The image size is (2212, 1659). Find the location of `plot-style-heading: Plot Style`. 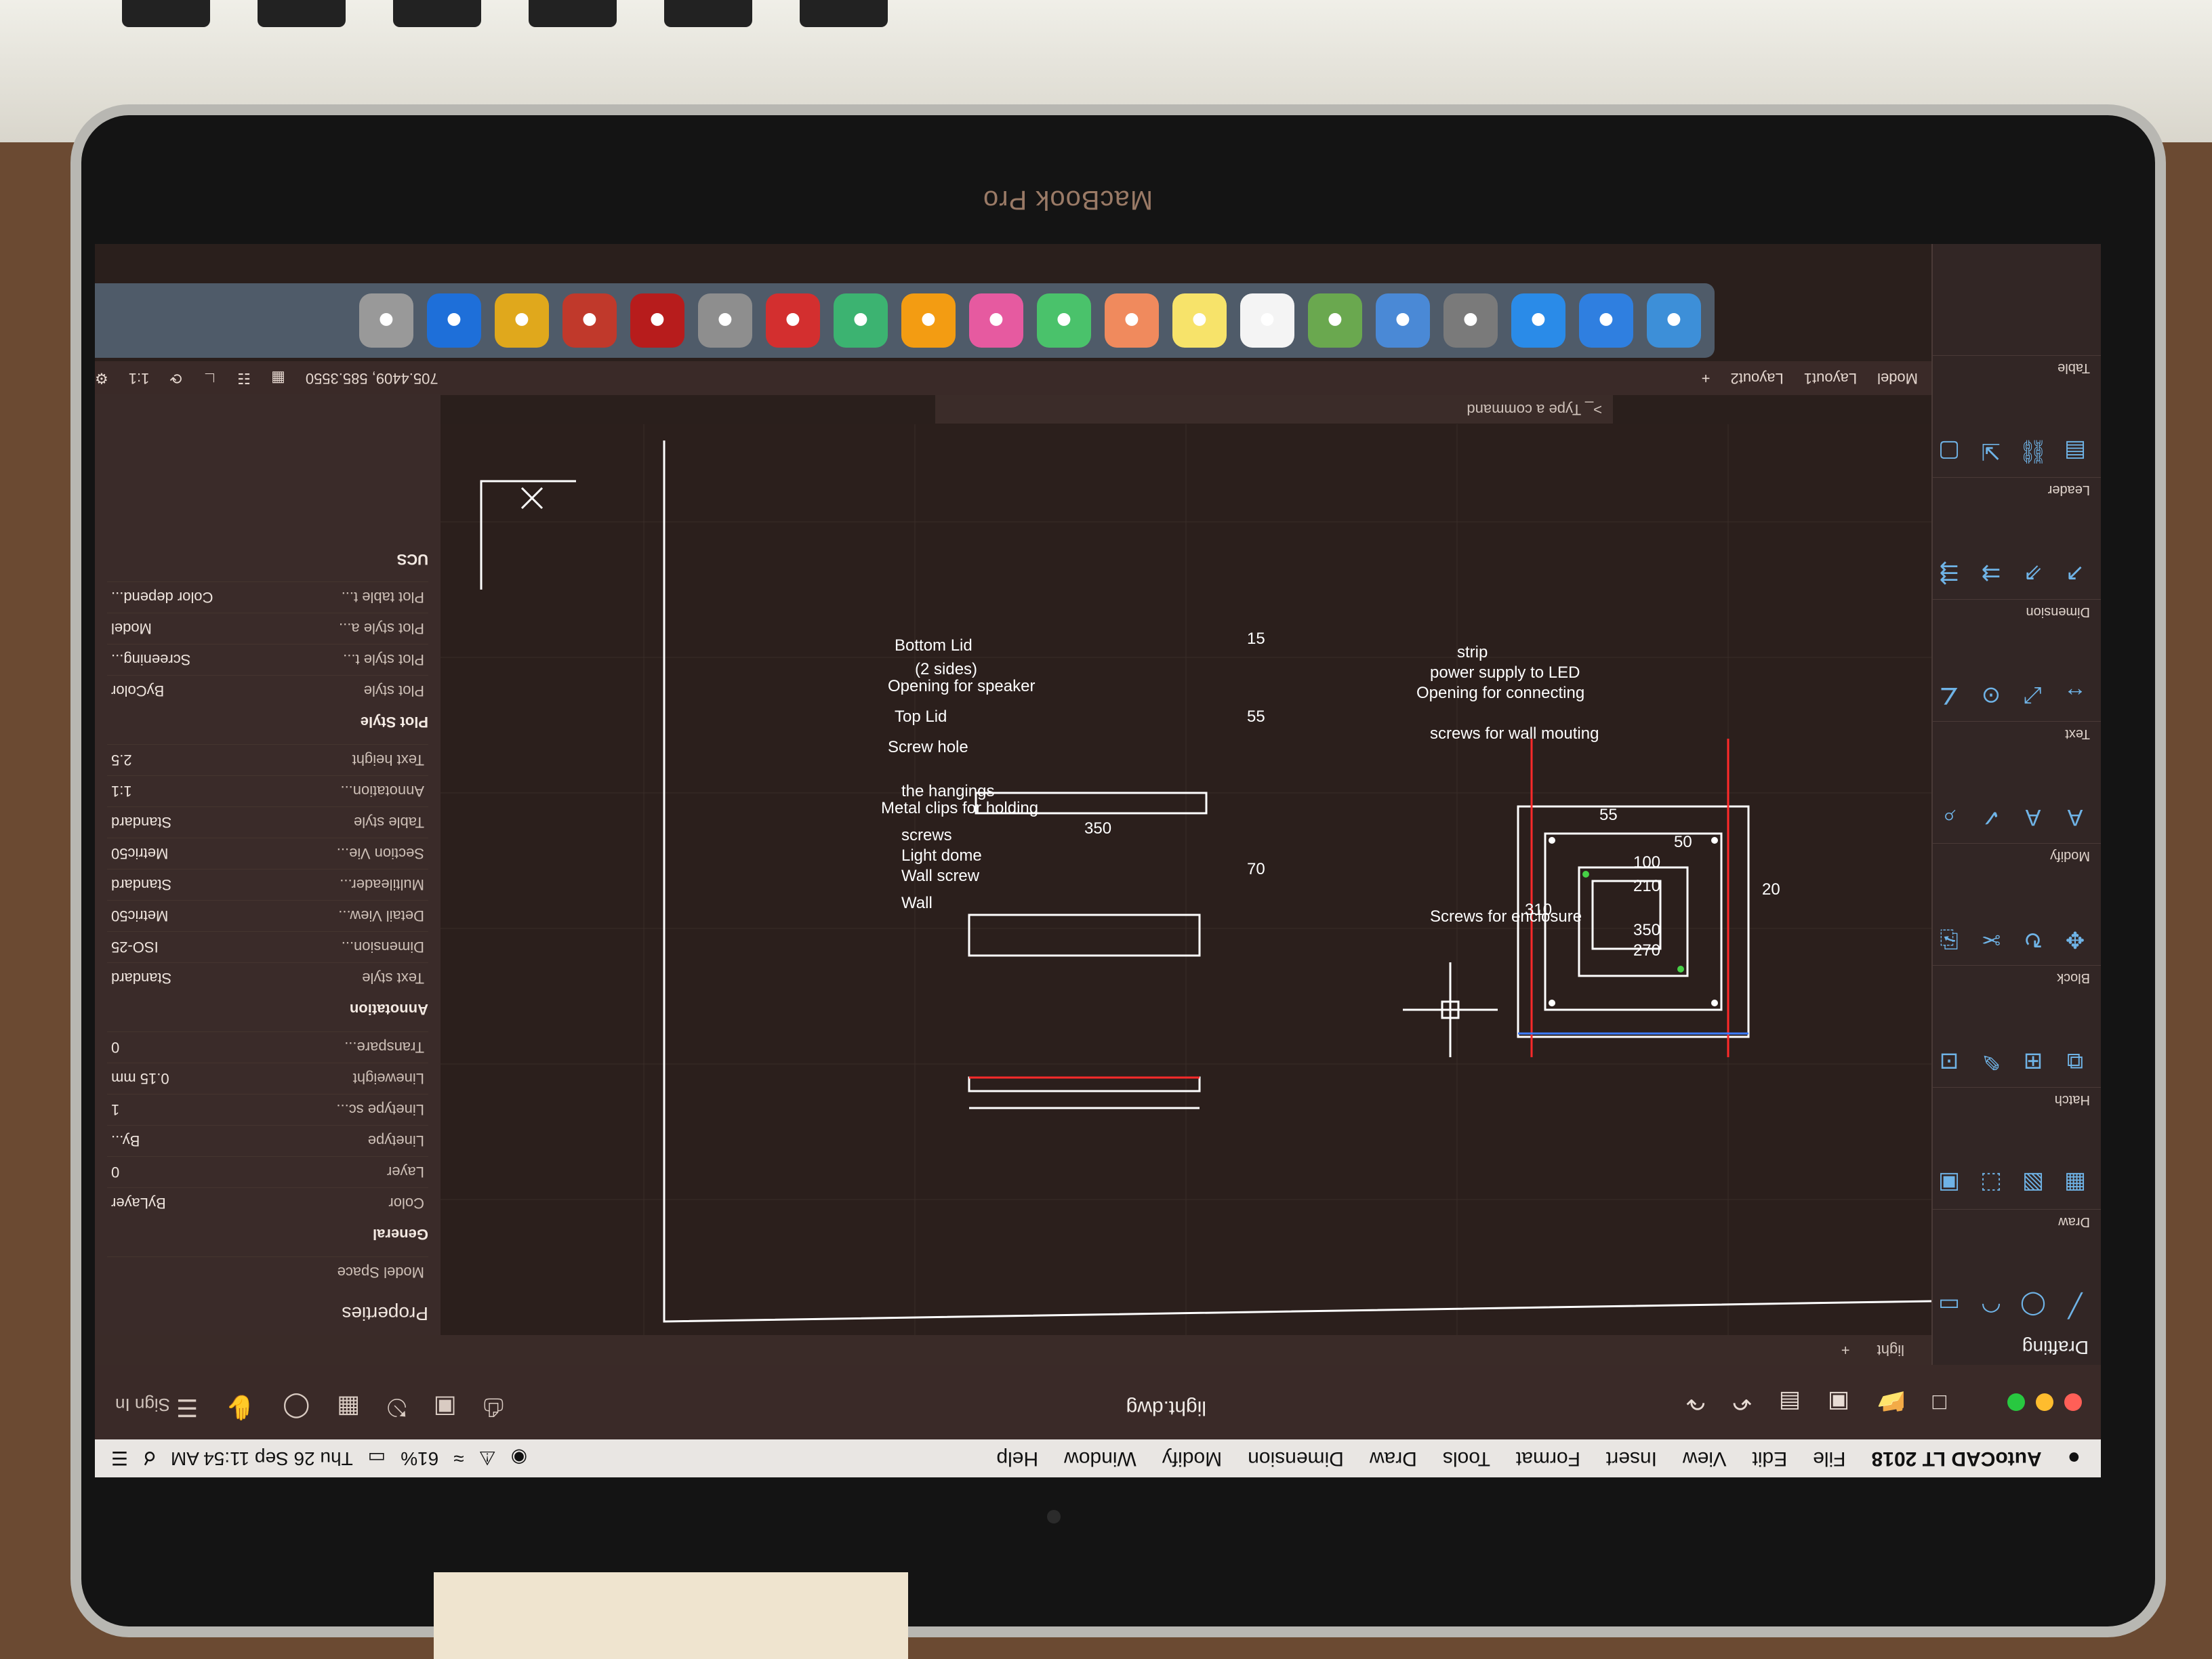

plot-style-heading: Plot Style is located at coordinates (267, 722).